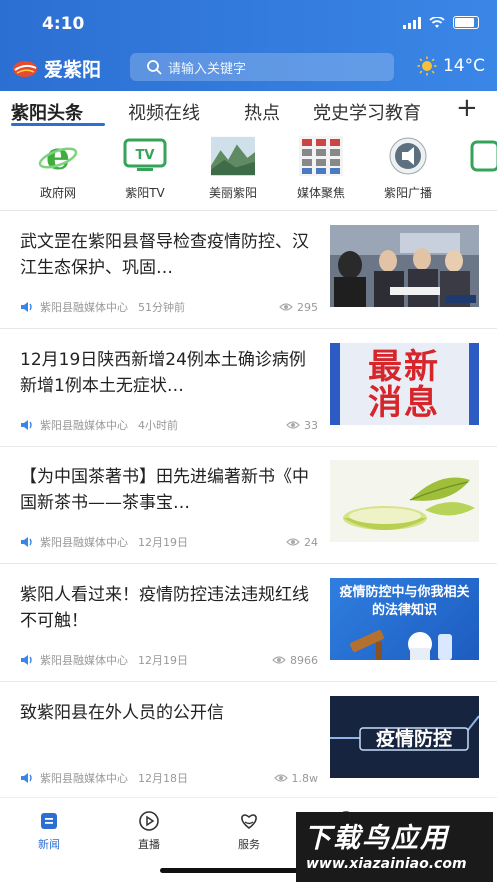  I want to click on news-time: 4小时前, so click(158, 425).